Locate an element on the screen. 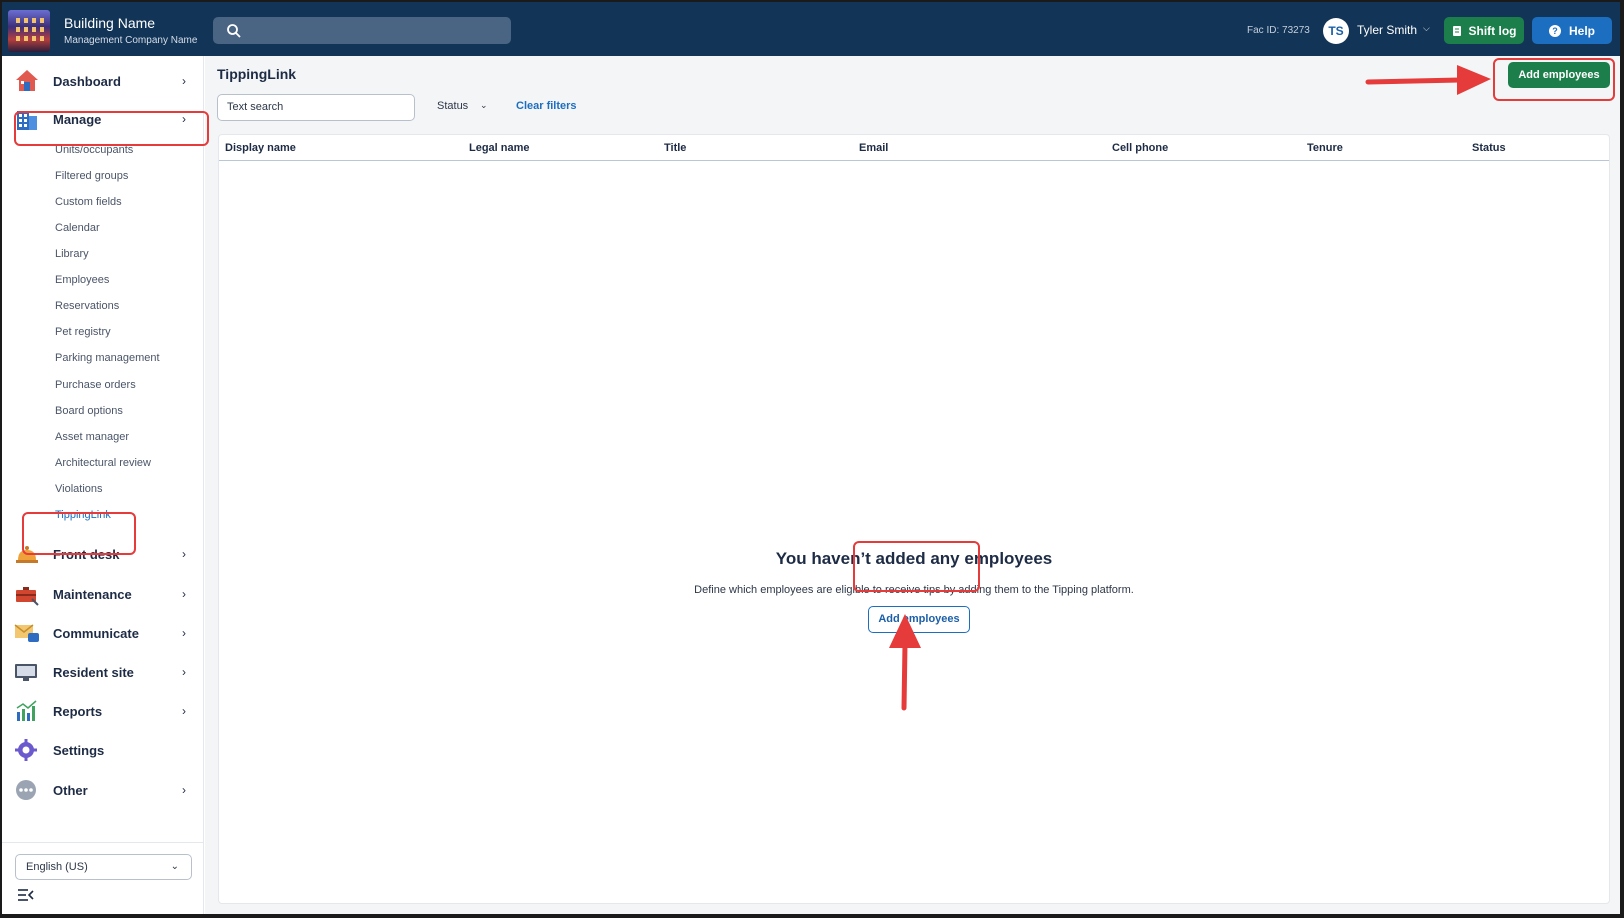 Image resolution: width=1624 pixels, height=918 pixels. language-select: English (US) ⌄ is located at coordinates (103, 867).